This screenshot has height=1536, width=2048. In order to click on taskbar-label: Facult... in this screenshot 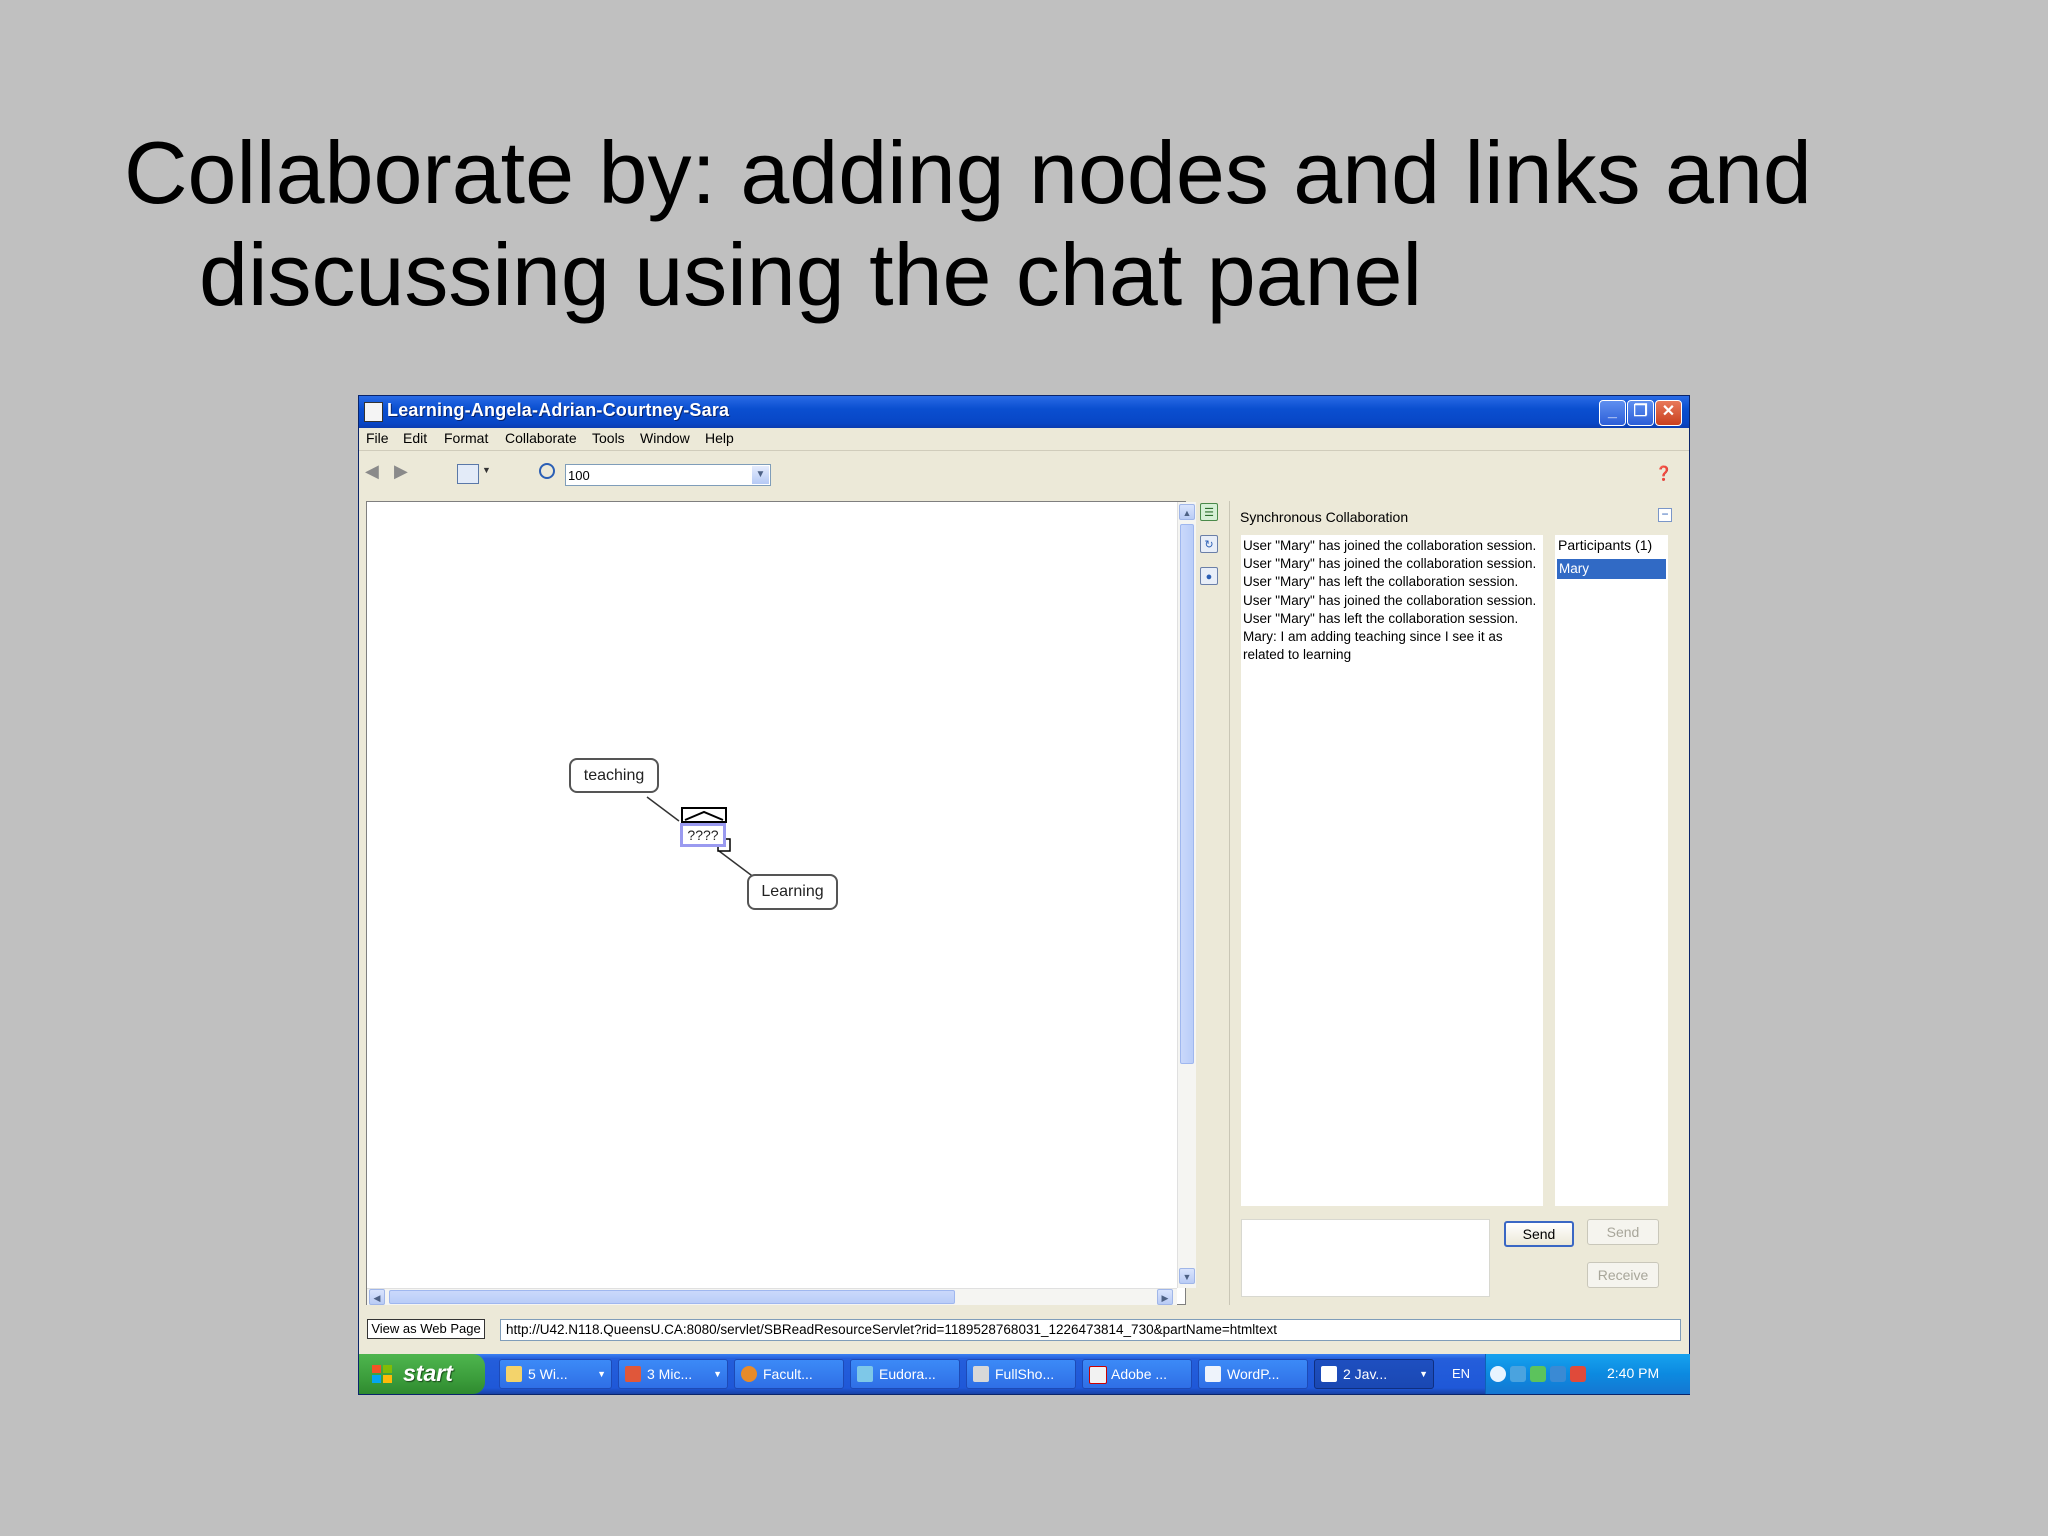, I will do `click(788, 1374)`.